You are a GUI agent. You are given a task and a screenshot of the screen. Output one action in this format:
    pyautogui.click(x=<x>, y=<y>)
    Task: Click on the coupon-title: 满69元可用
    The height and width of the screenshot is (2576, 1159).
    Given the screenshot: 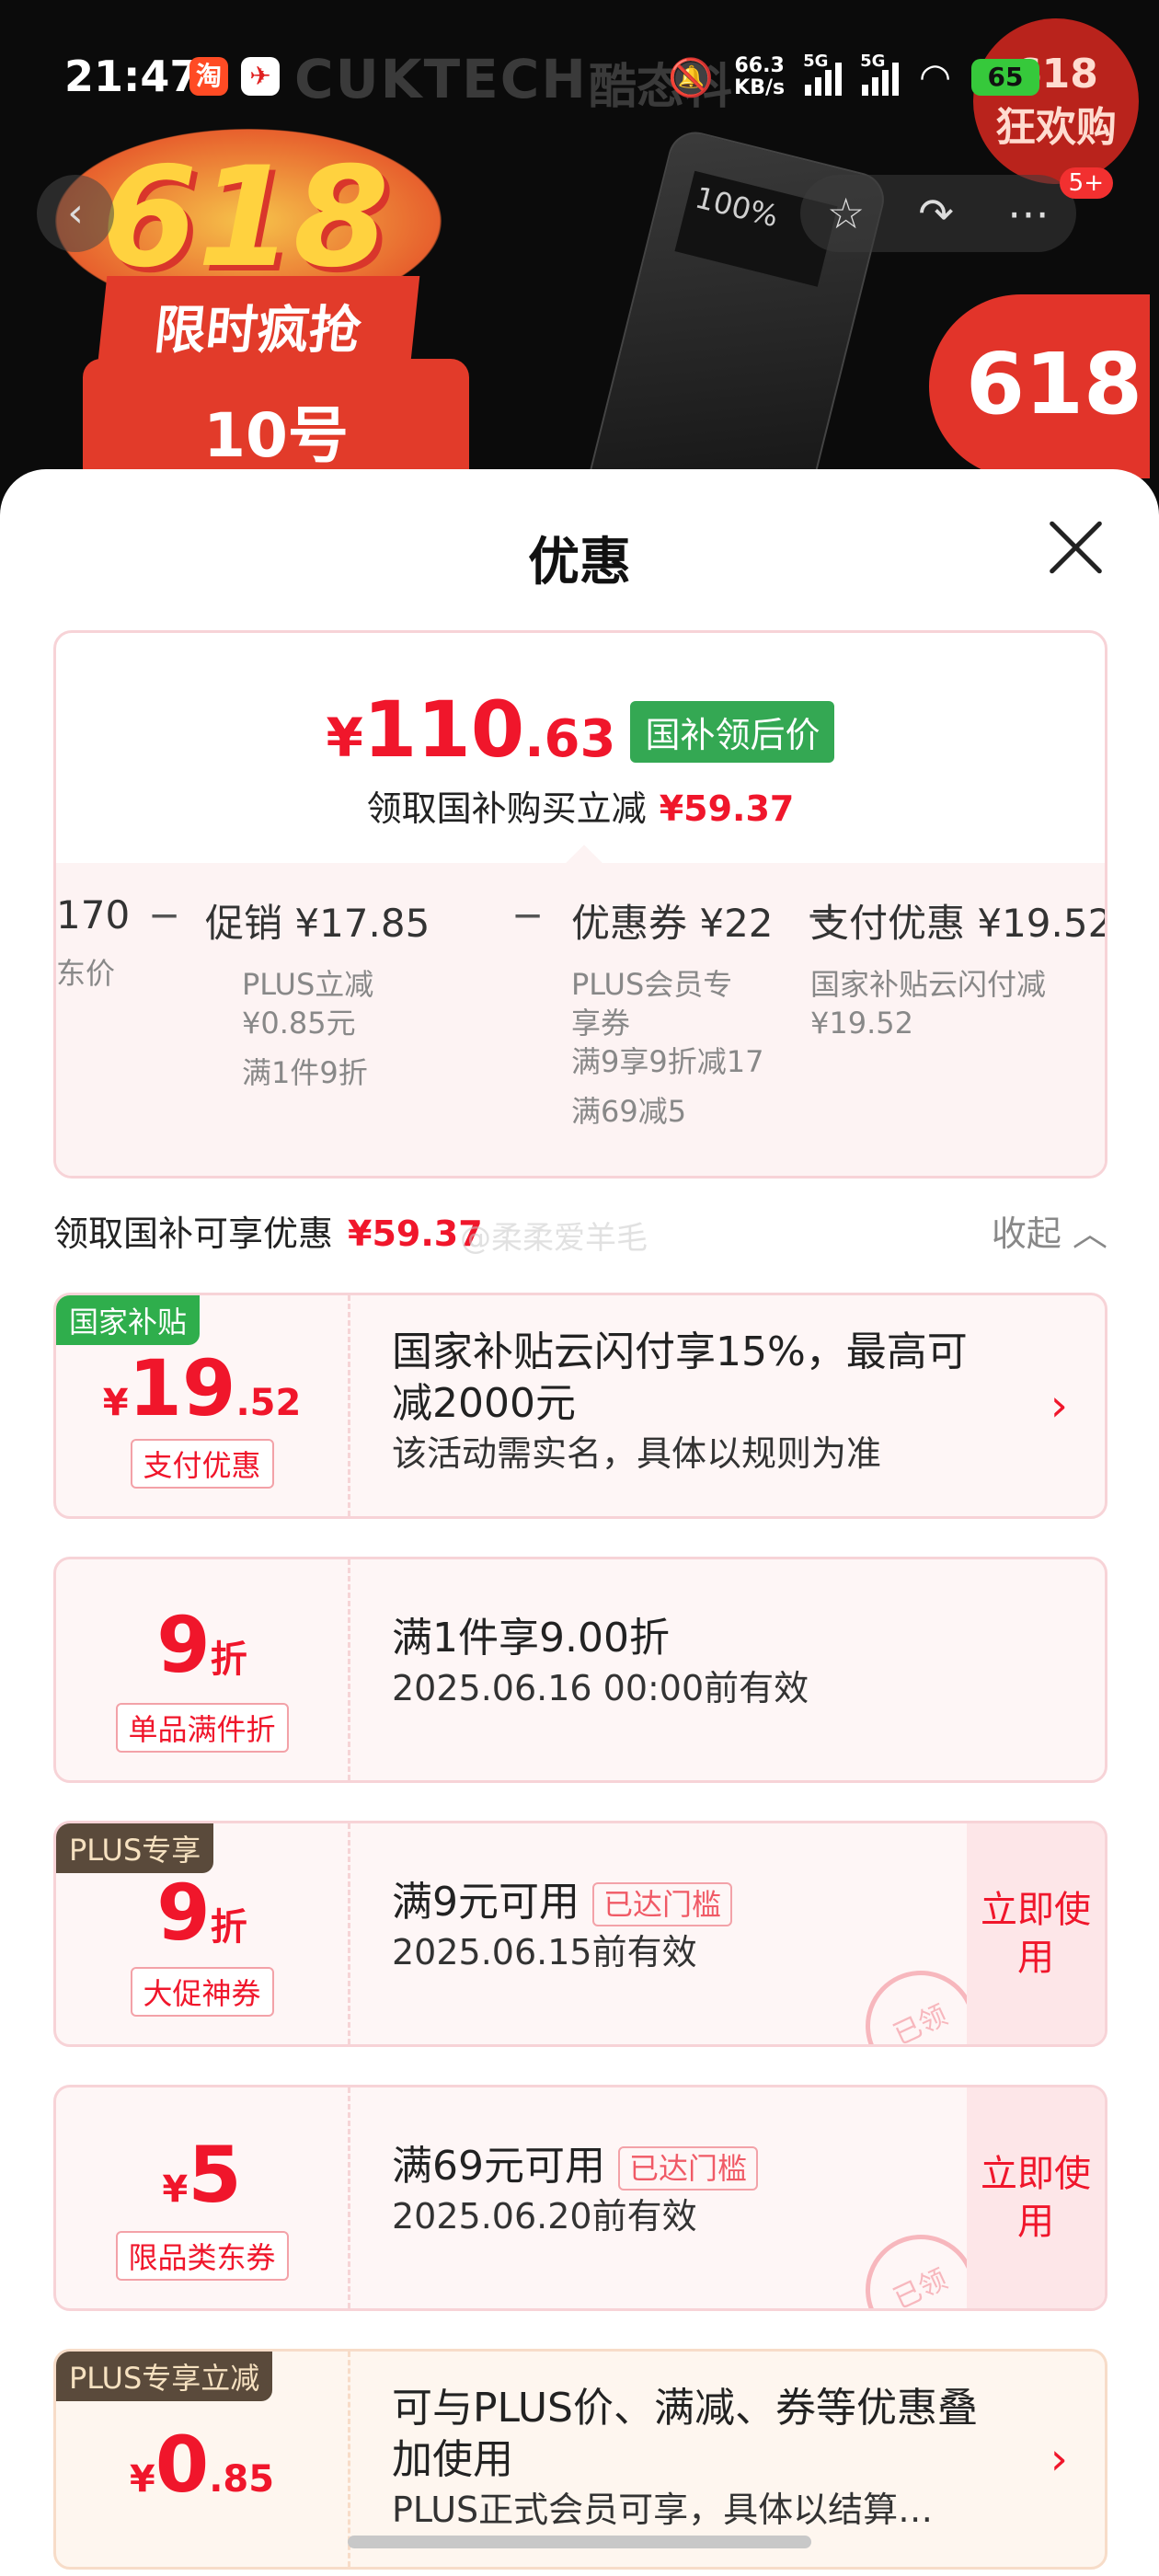 What is the action you would take?
    pyautogui.click(x=498, y=2166)
    